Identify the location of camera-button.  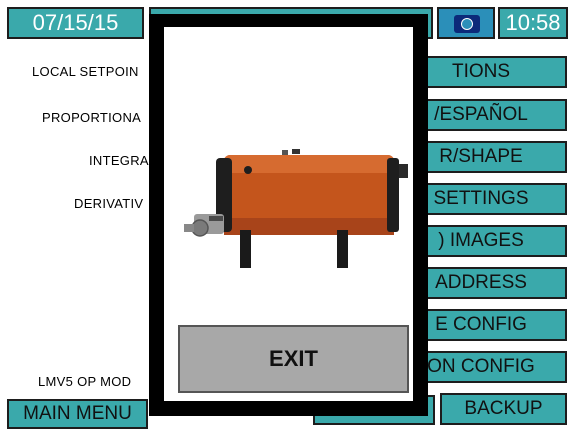
(466, 23).